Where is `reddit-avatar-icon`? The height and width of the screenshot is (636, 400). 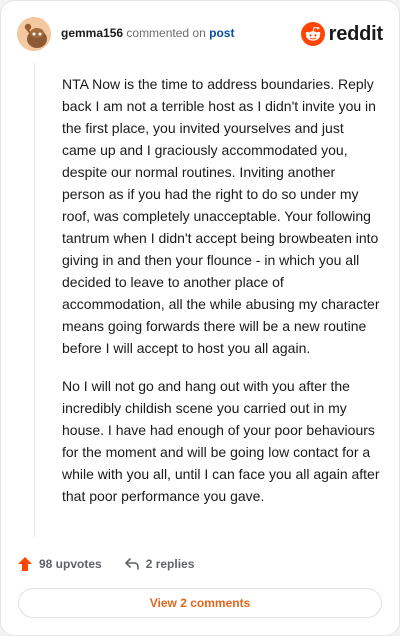
reddit-avatar-icon is located at coordinates (34, 34).